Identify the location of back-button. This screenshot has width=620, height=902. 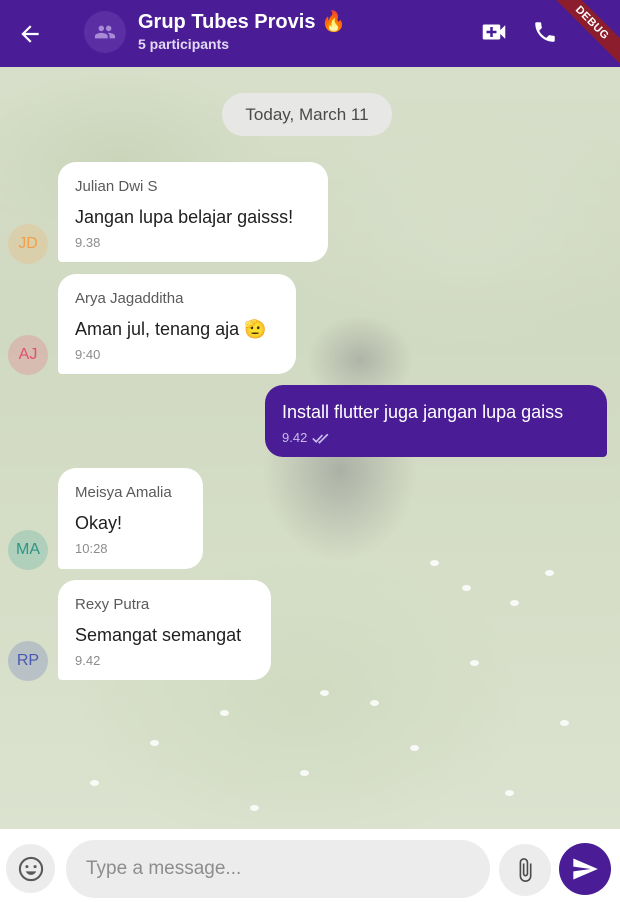
(30, 34).